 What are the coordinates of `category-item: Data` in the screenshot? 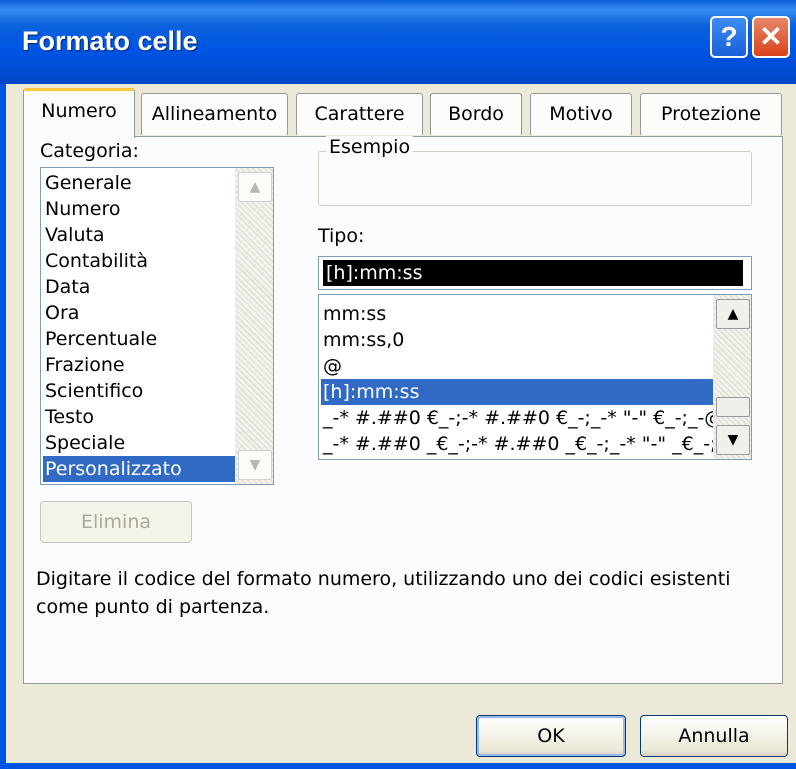 It's located at (139, 287).